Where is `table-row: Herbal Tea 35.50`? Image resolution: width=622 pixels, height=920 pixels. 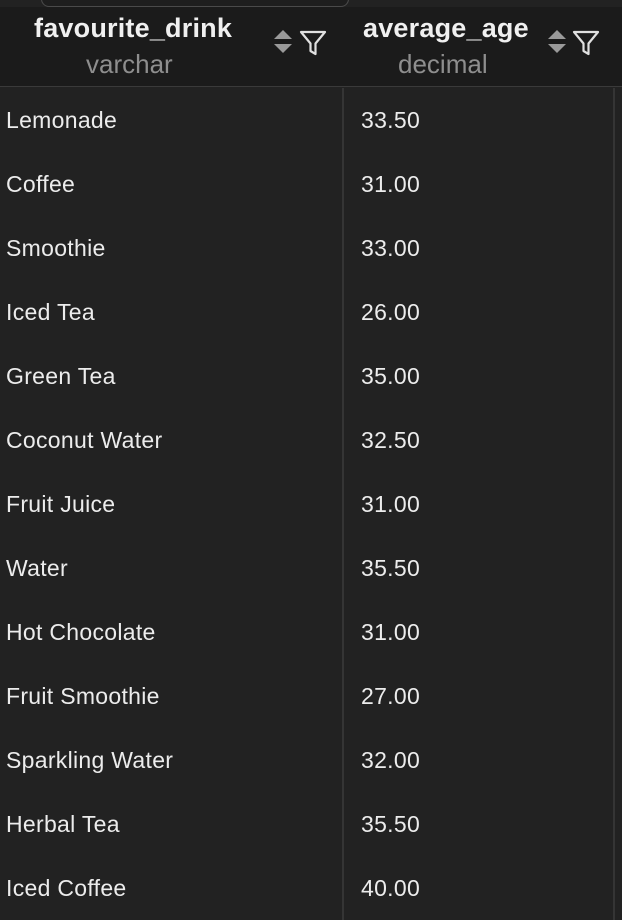 table-row: Herbal Tea 35.50 is located at coordinates (311, 824).